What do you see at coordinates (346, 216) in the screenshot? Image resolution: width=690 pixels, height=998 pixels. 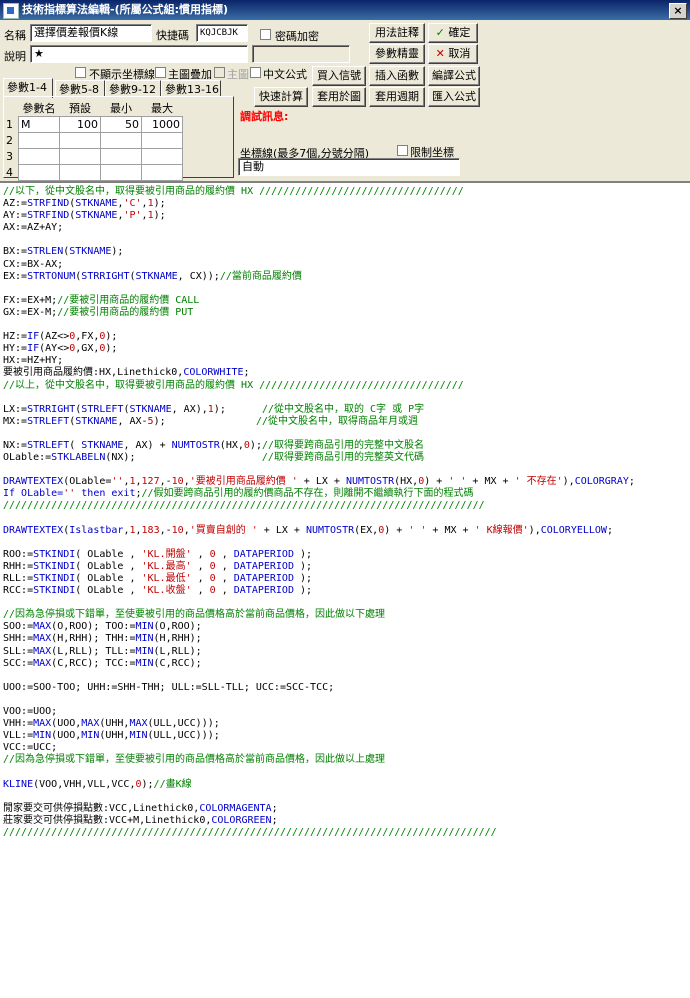 I see `code-line: AY:=STRFIND(STKNAME,'P',1);` at bounding box center [346, 216].